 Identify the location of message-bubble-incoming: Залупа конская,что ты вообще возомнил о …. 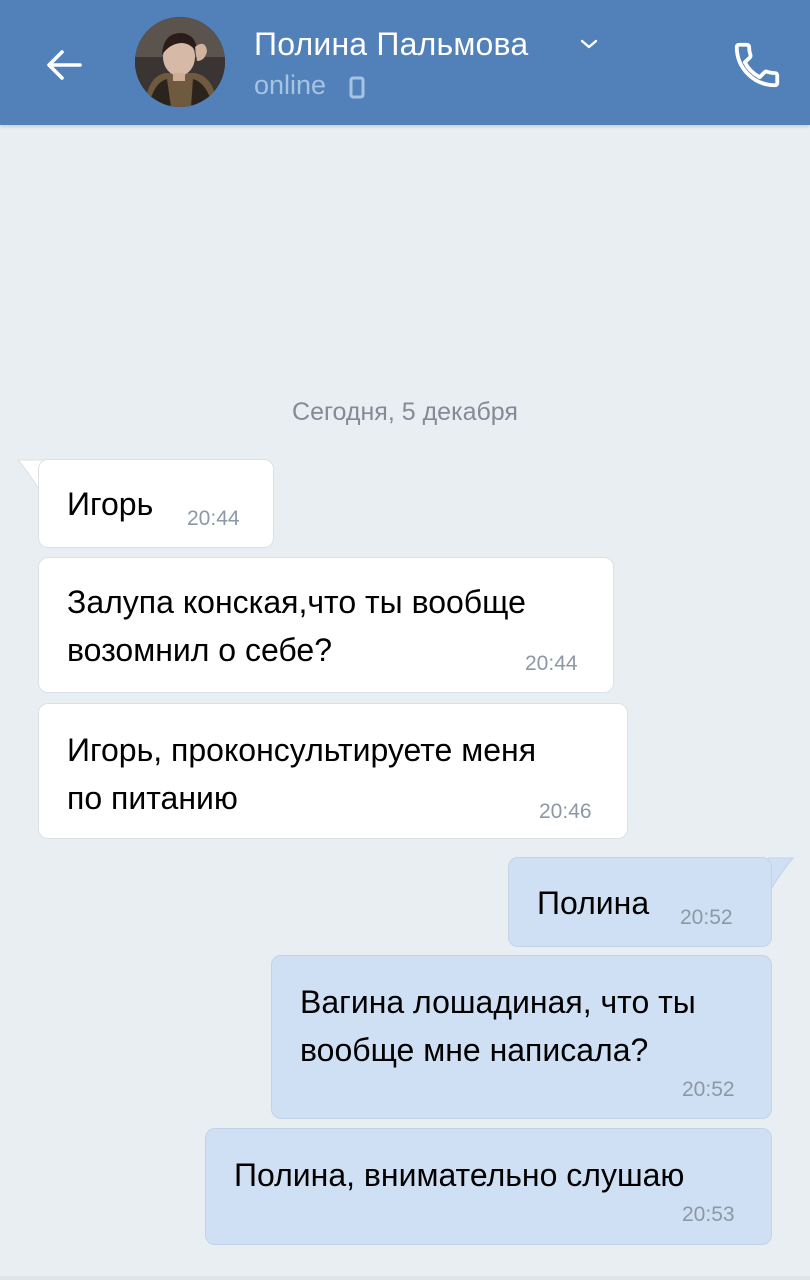
(326, 625).